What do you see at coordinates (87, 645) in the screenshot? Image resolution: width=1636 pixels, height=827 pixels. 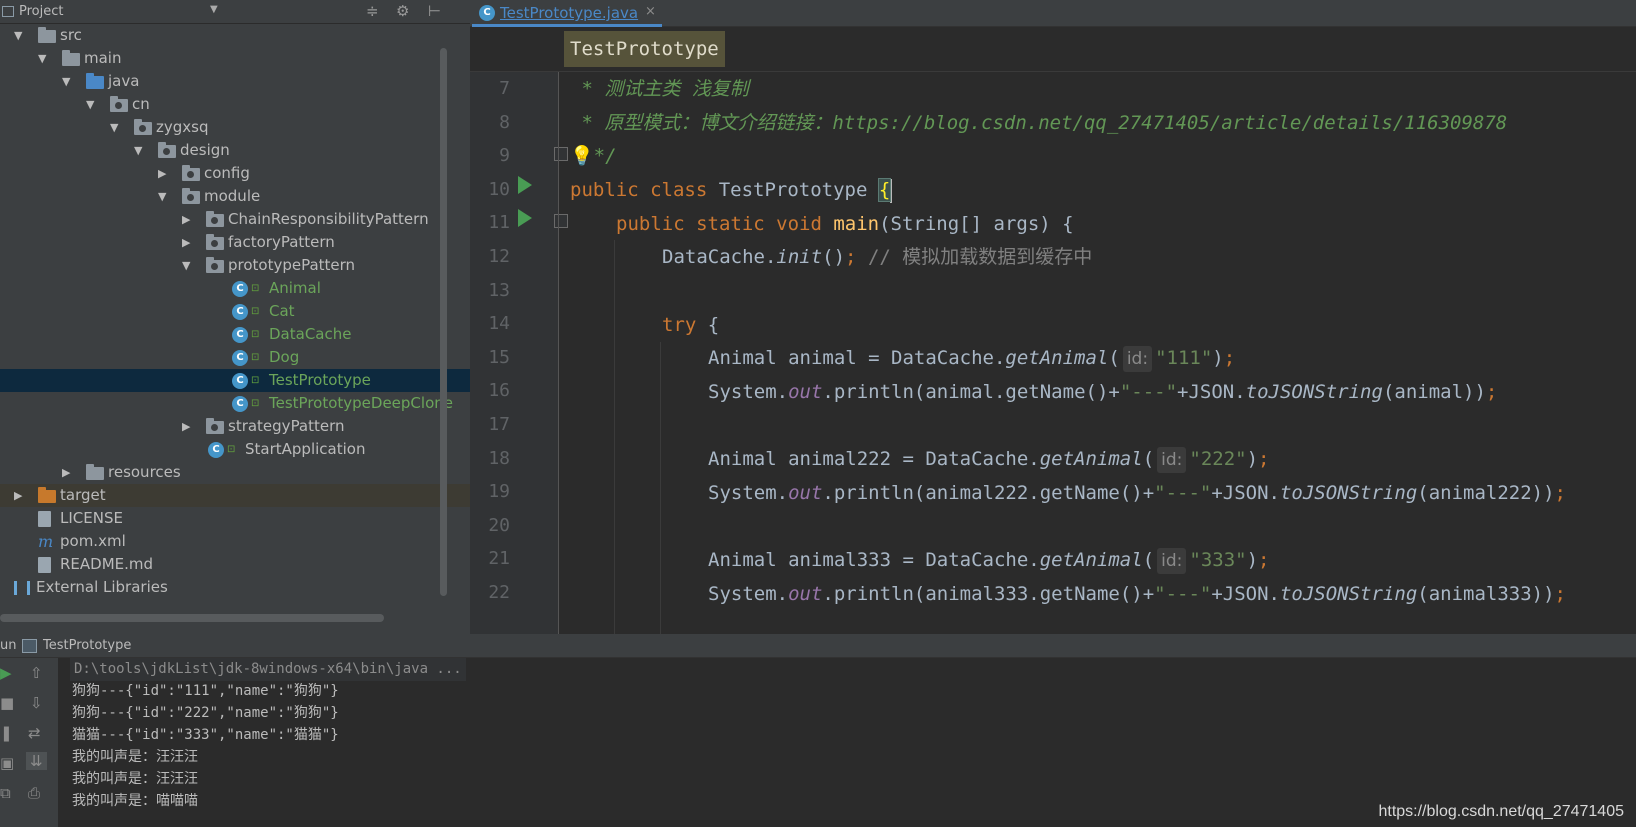 I see `run-config-title: TestPrototype` at bounding box center [87, 645].